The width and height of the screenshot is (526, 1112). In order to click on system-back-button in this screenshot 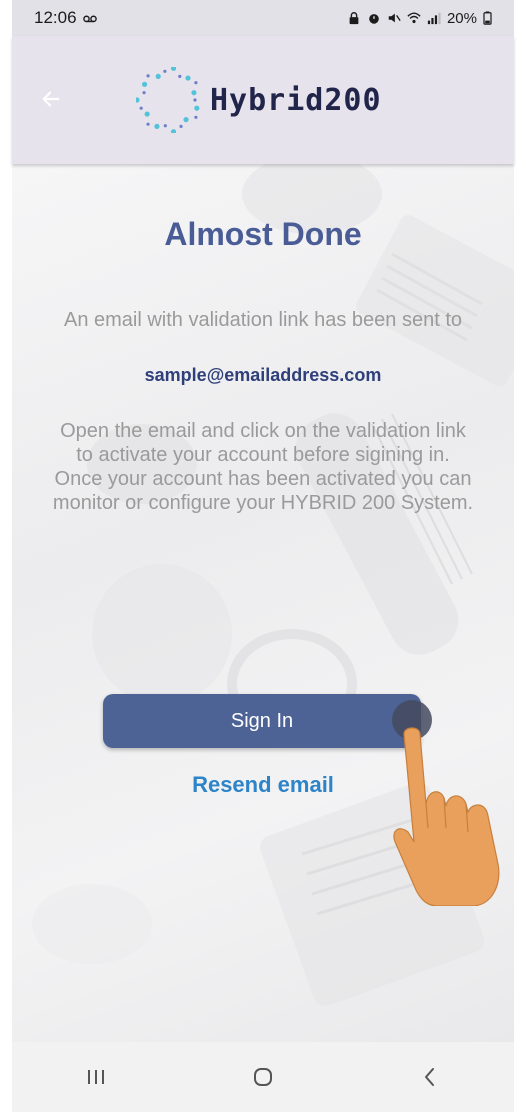, I will do `click(430, 1077)`.